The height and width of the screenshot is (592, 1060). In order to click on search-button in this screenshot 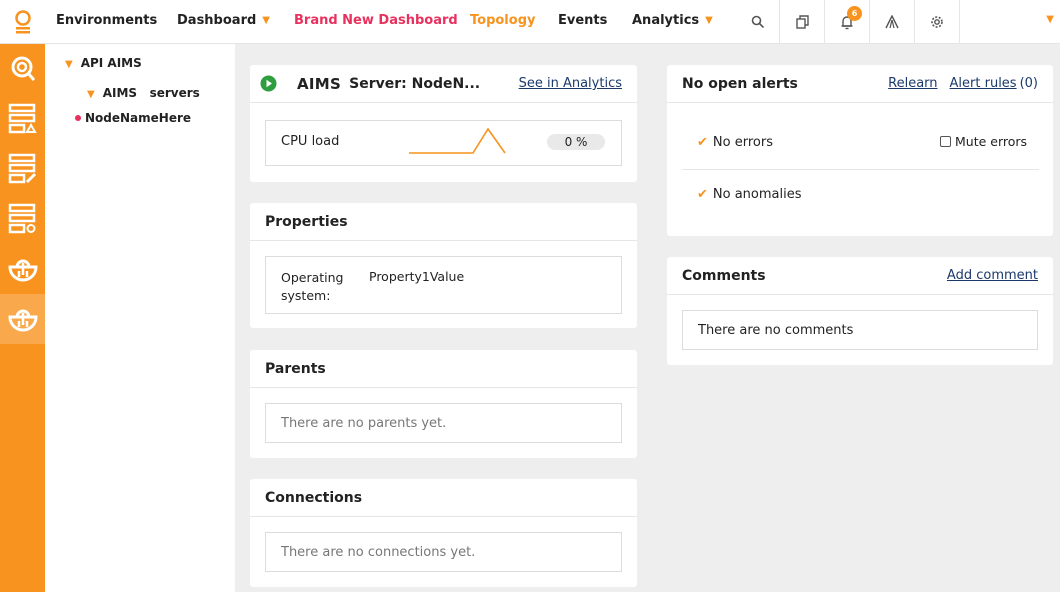, I will do `click(757, 22)`.